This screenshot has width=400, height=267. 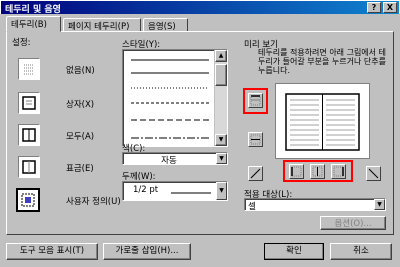 What do you see at coordinates (252, 207) in the screenshot?
I see `apply-to-value: 셀` at bounding box center [252, 207].